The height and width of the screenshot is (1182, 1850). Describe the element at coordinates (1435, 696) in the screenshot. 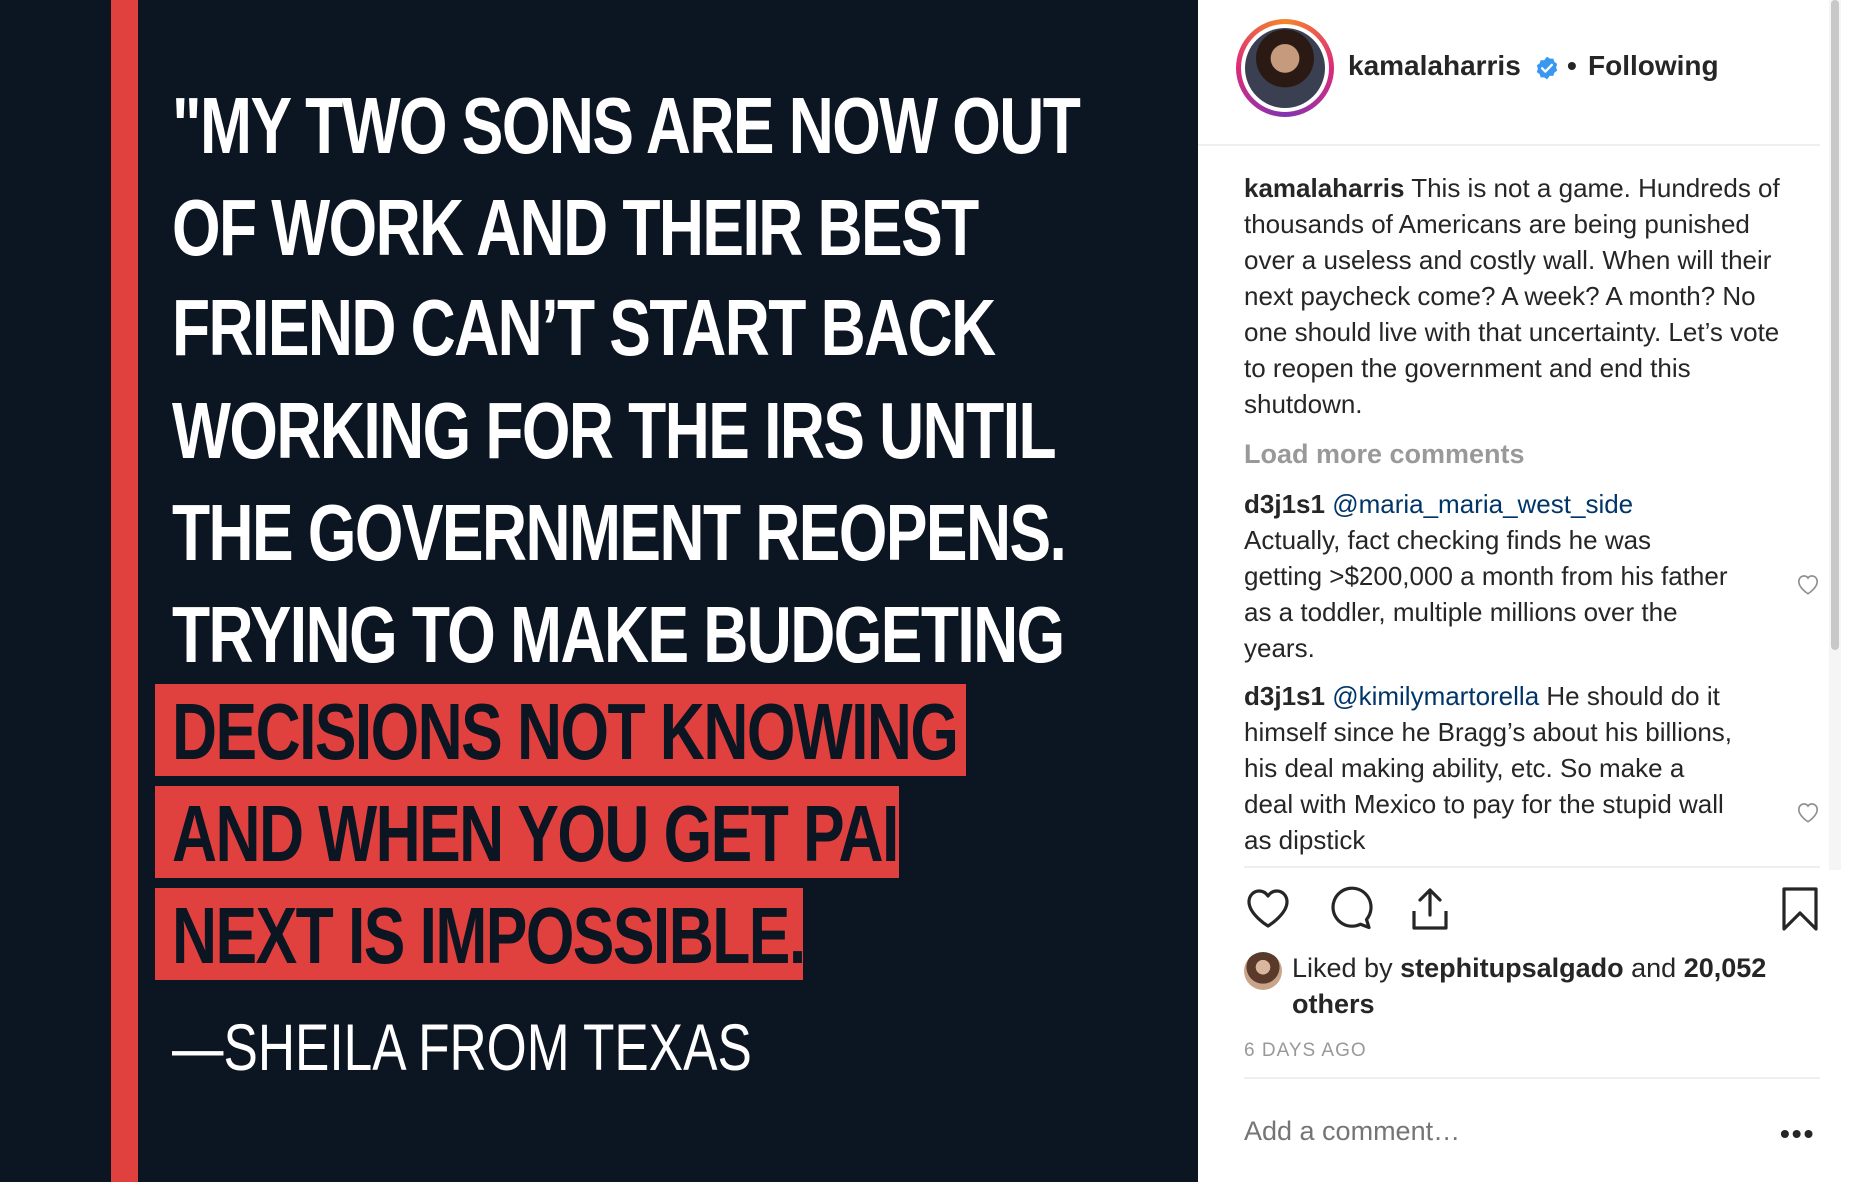

I see `comment-mention: @kimilymartorella` at that location.